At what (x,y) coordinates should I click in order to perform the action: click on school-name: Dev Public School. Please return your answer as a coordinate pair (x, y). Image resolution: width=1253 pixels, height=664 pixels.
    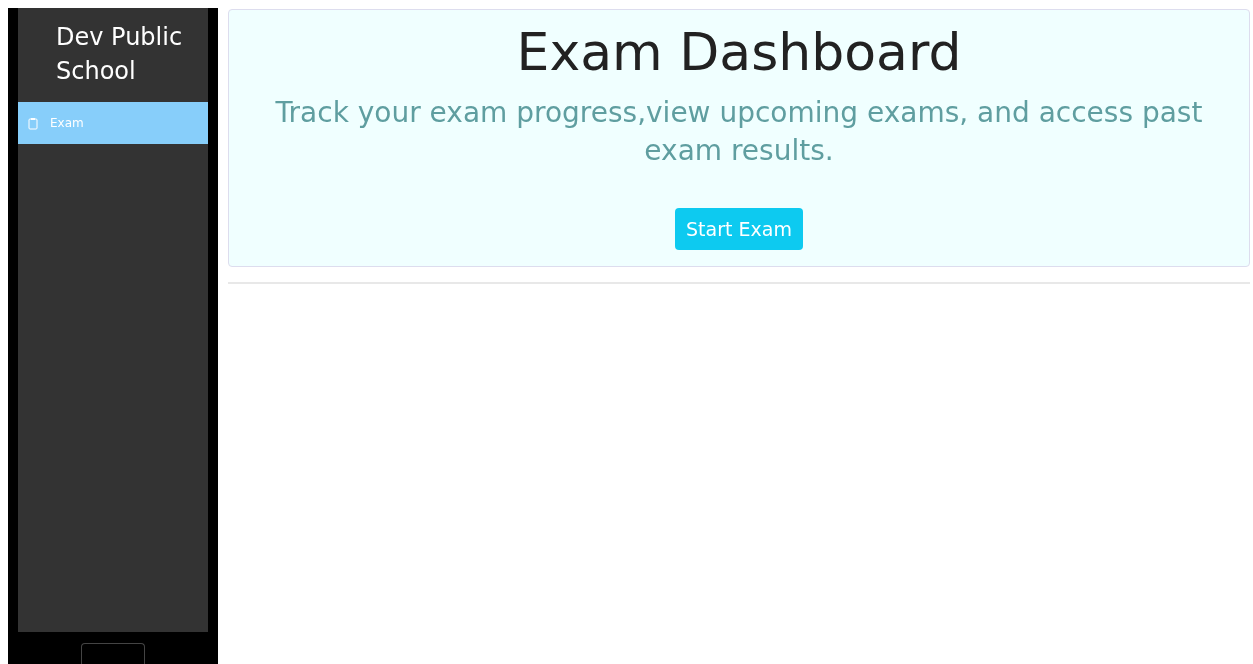
    Looking at the image, I should click on (119, 54).